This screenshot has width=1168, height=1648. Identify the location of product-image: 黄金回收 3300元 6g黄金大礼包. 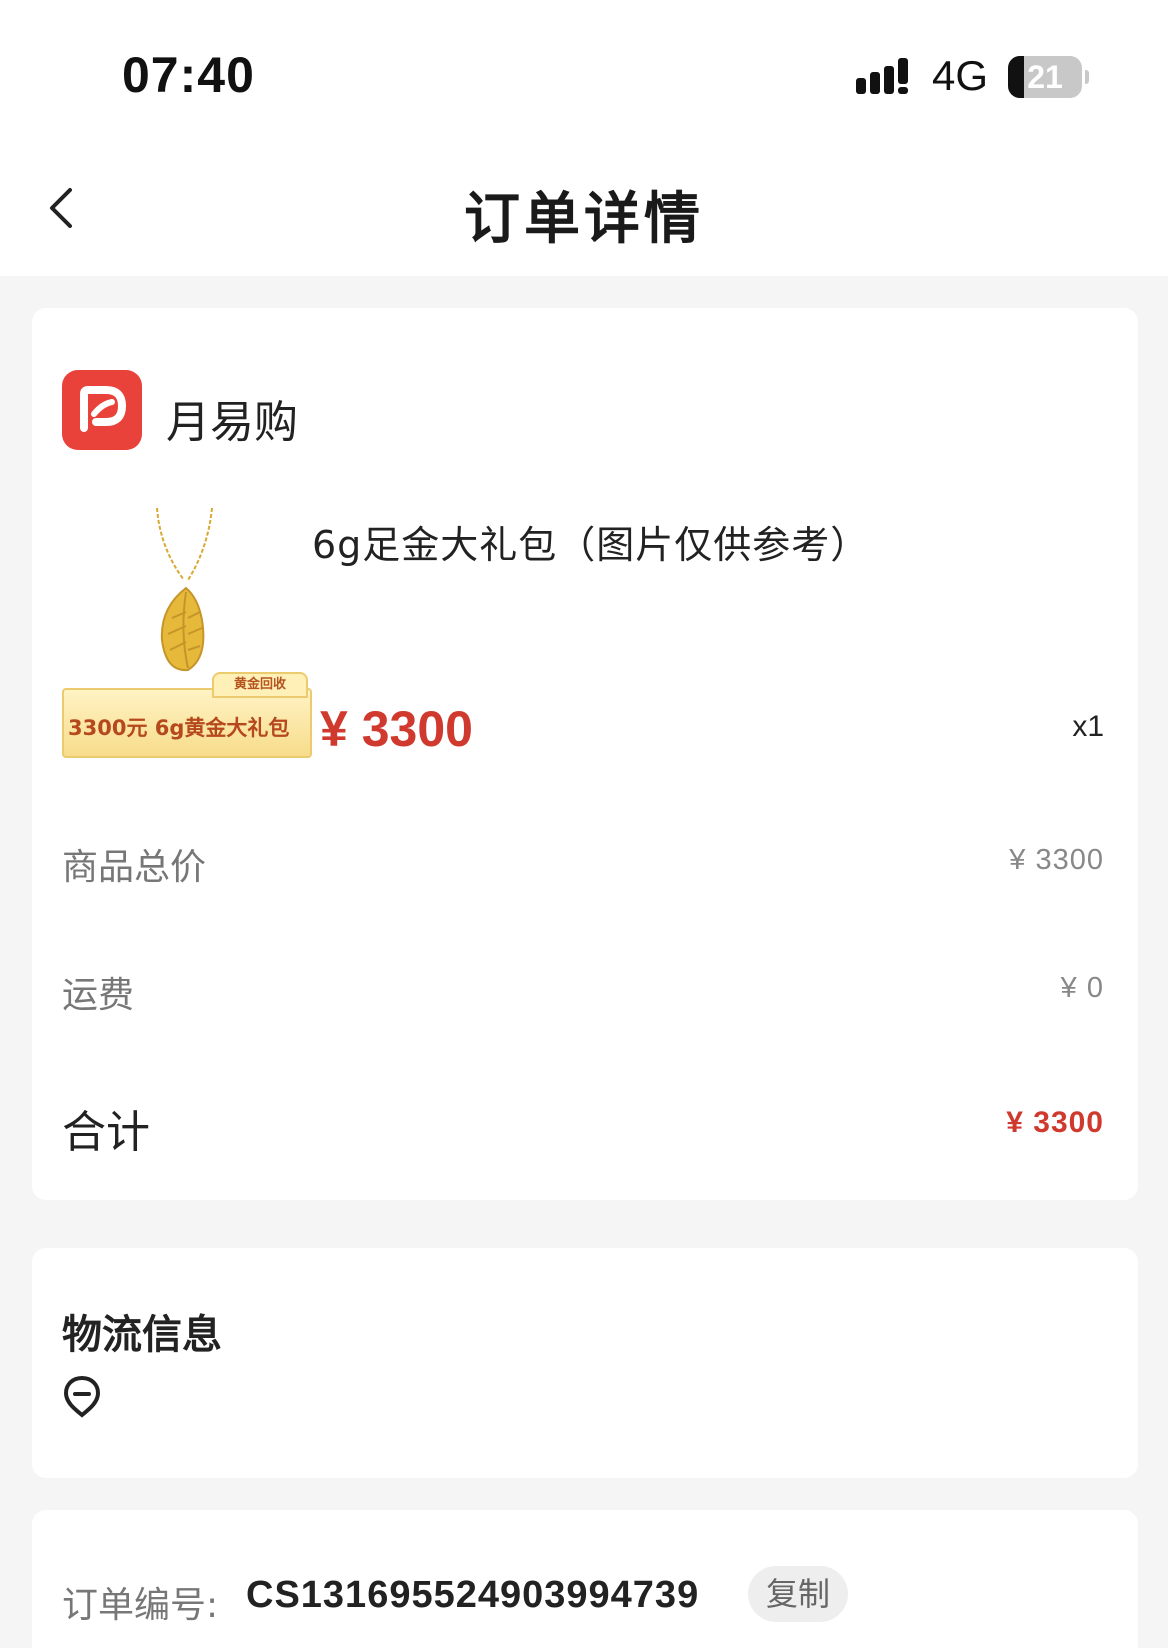
(187, 633).